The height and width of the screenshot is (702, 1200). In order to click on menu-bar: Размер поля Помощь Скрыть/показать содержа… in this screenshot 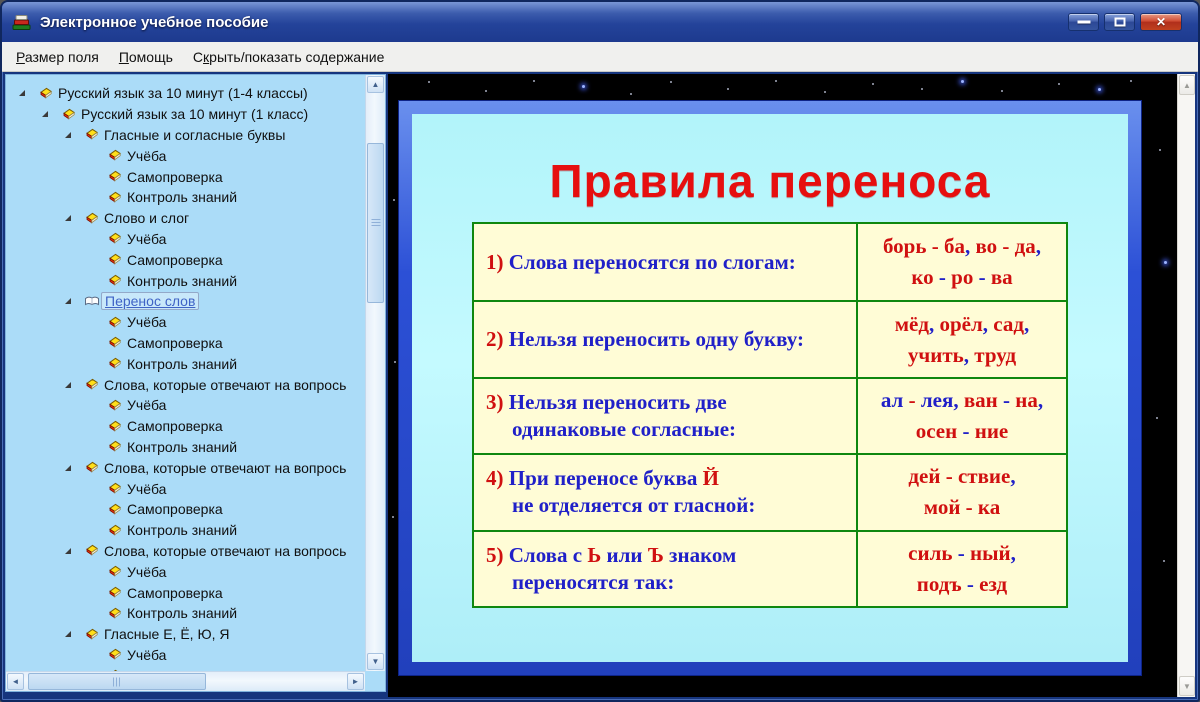, I will do `click(600, 57)`.